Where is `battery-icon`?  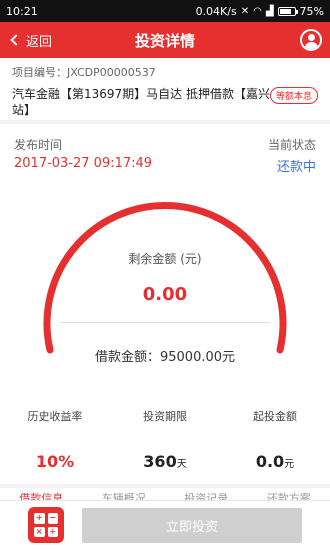
battery-icon is located at coordinates (287, 11).